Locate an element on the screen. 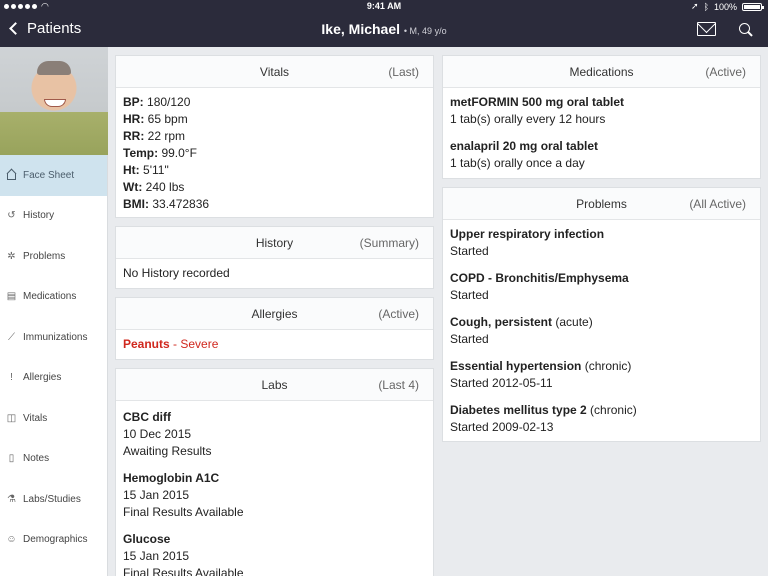  navigation-bar: Patients Ike, Michael • M, 49 y/o is located at coordinates (384, 29).